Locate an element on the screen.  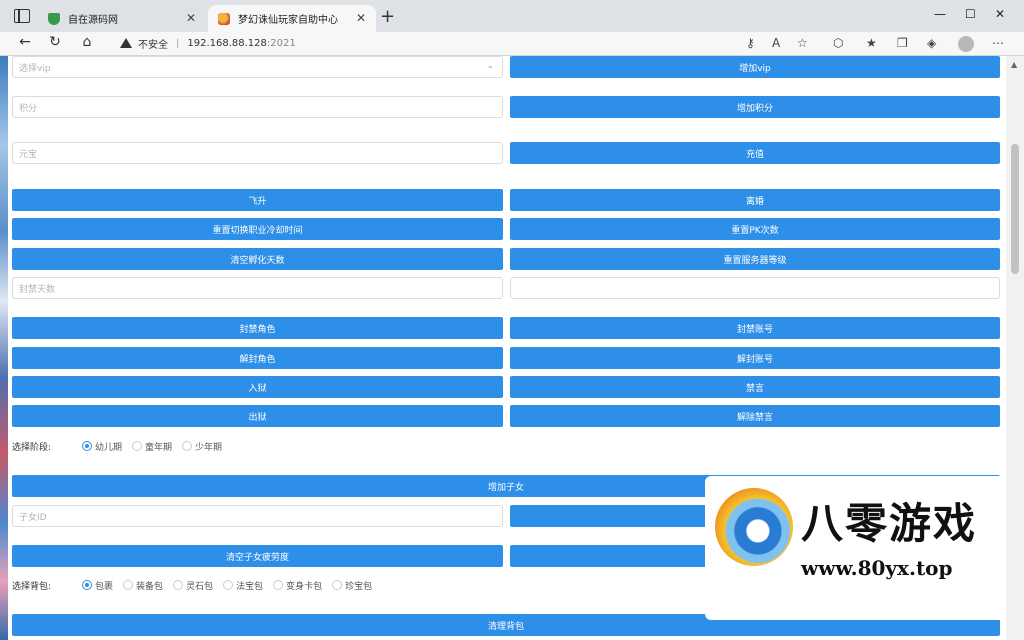
warning-icon is located at coordinates (126, 43).